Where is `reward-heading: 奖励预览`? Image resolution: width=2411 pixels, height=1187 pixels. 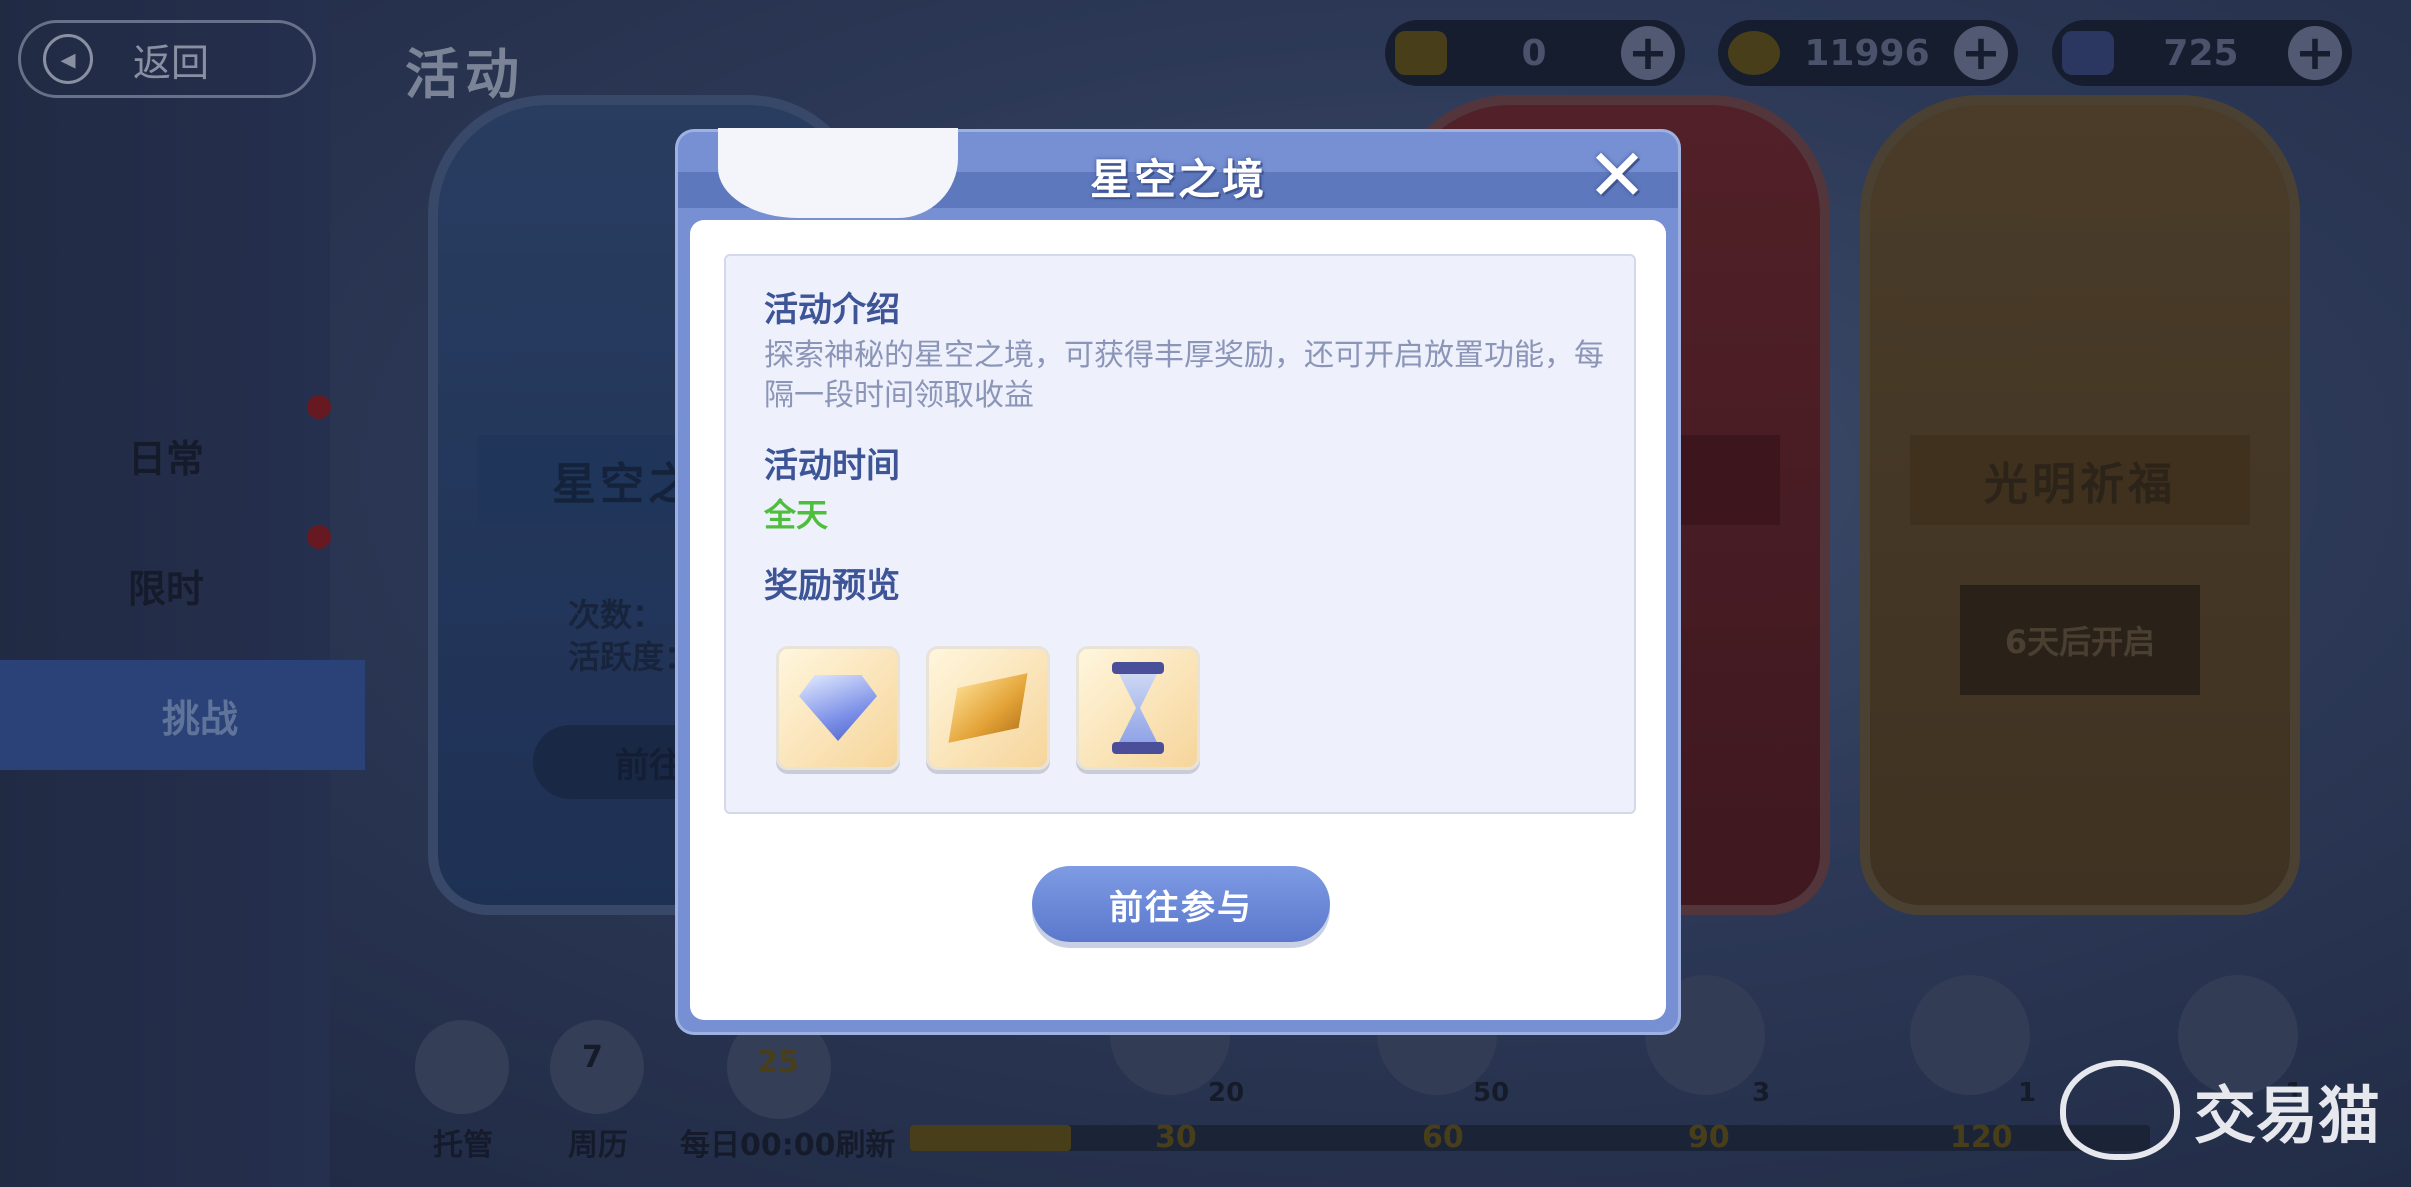
reward-heading: 奖励预览 is located at coordinates (832, 586).